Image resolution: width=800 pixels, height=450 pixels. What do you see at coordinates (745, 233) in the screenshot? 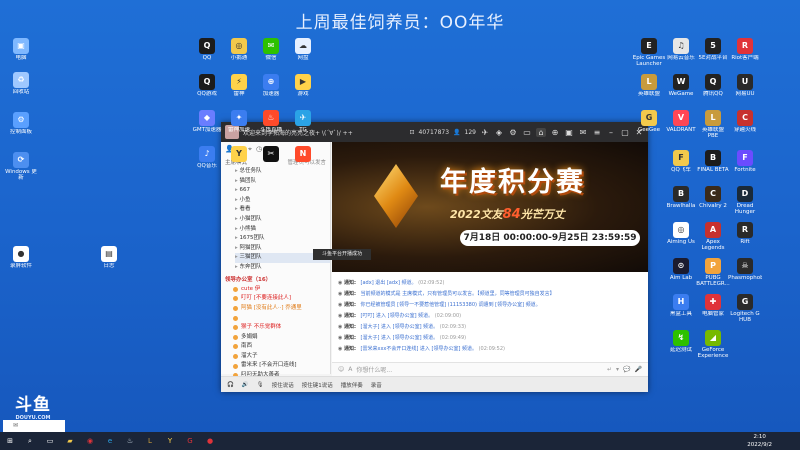
I see `desktop-shortcut: R Rift` at bounding box center [745, 233].